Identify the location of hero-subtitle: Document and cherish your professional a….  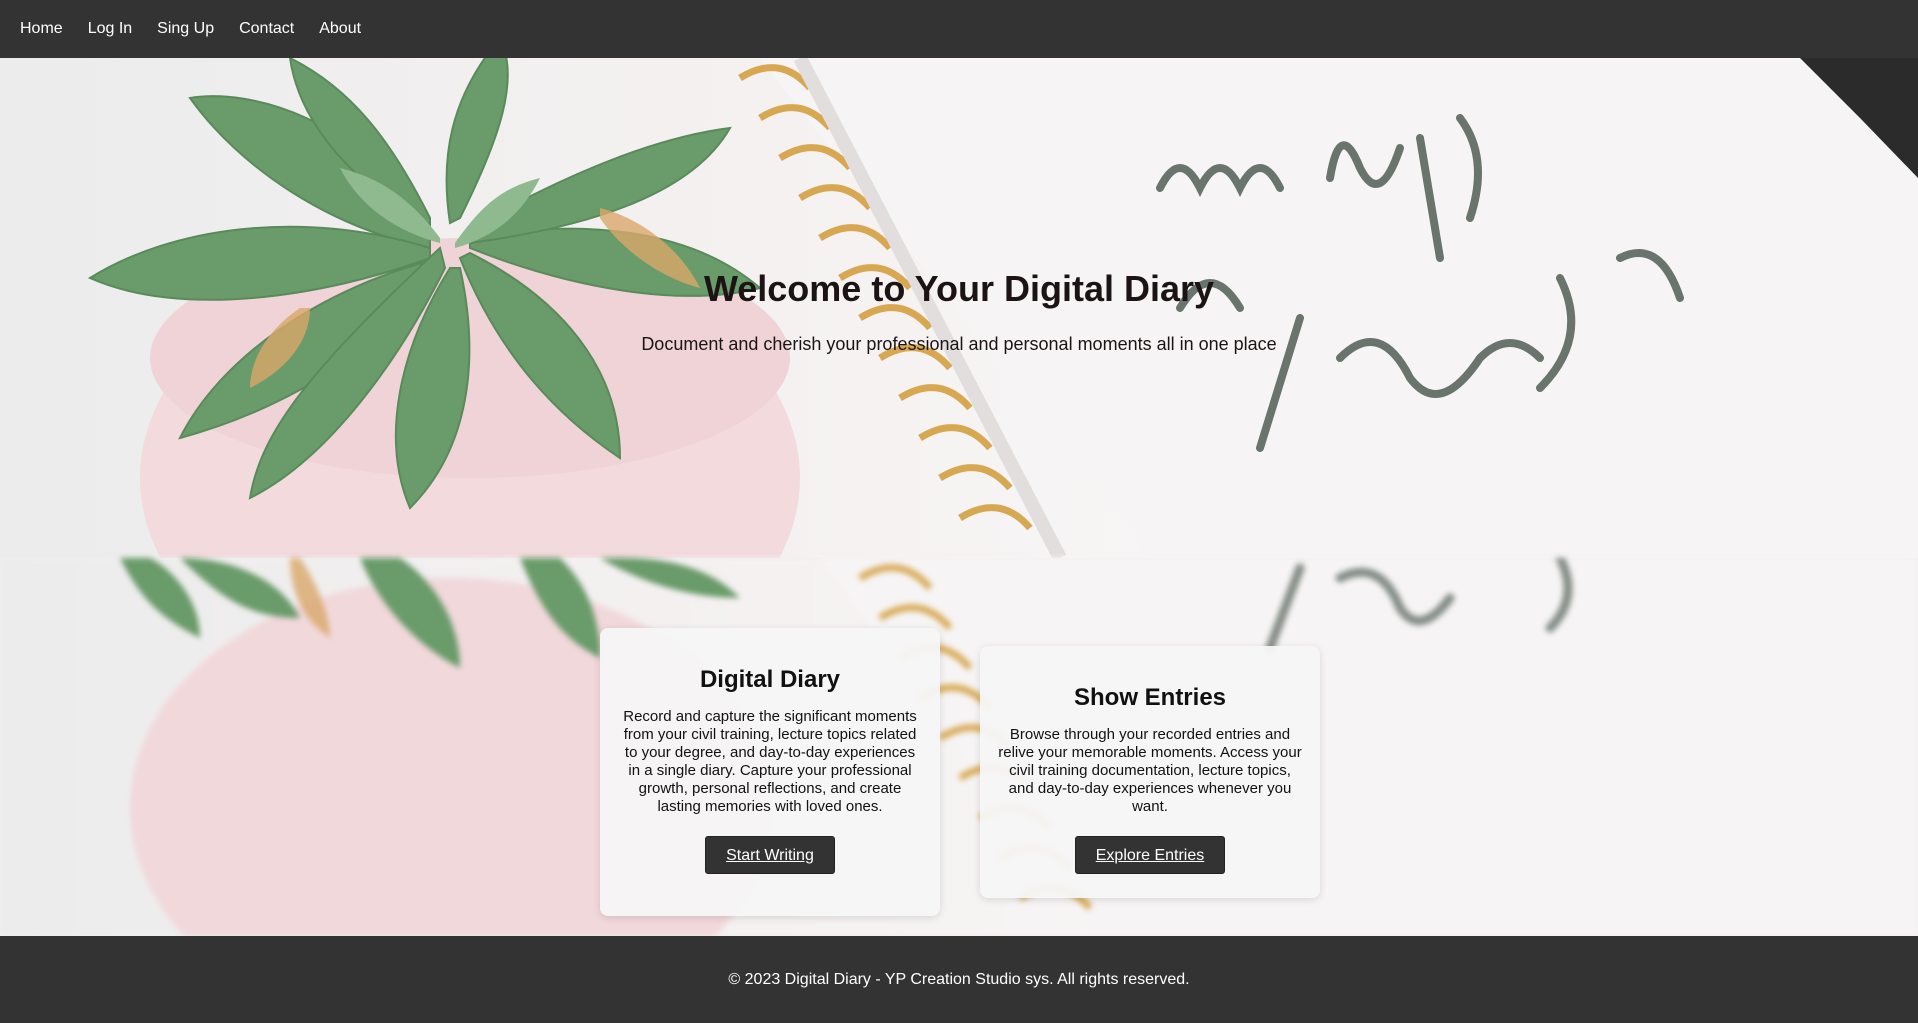
(959, 344).